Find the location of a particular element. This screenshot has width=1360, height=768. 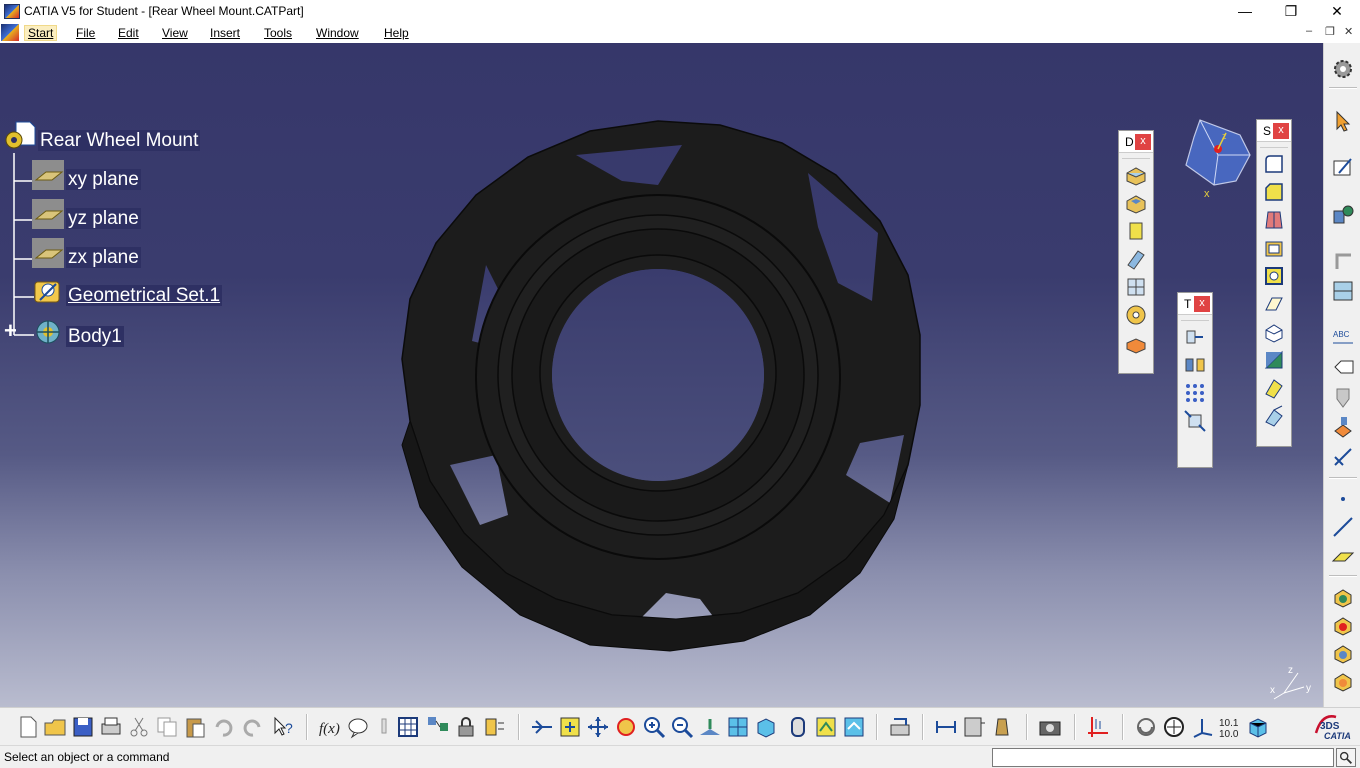

toolbar-d-close-button: x is located at coordinates (1143, 142).